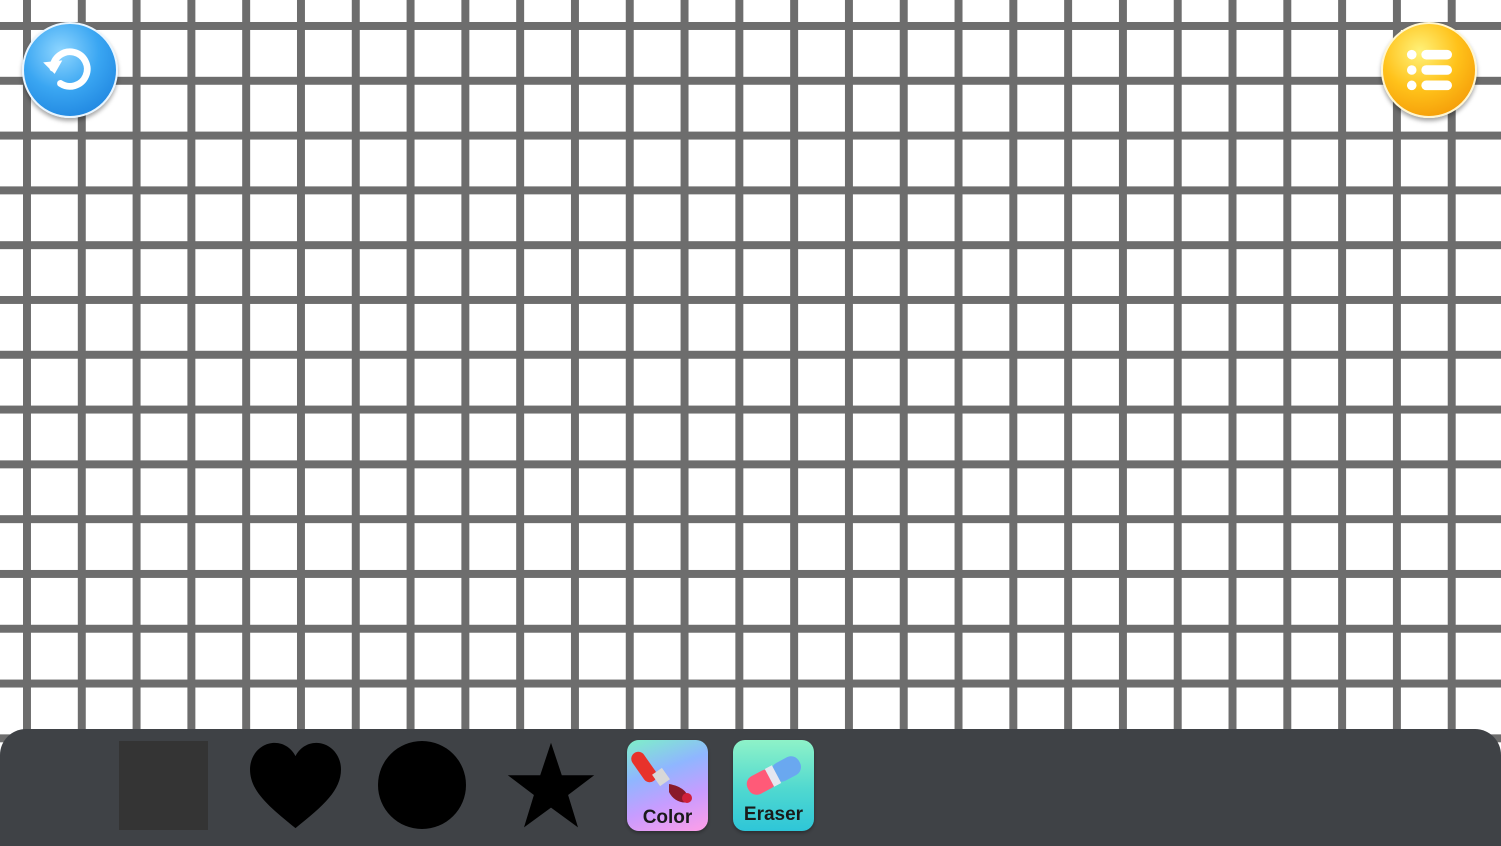  I want to click on color-tool-button: Color, so click(667, 785).